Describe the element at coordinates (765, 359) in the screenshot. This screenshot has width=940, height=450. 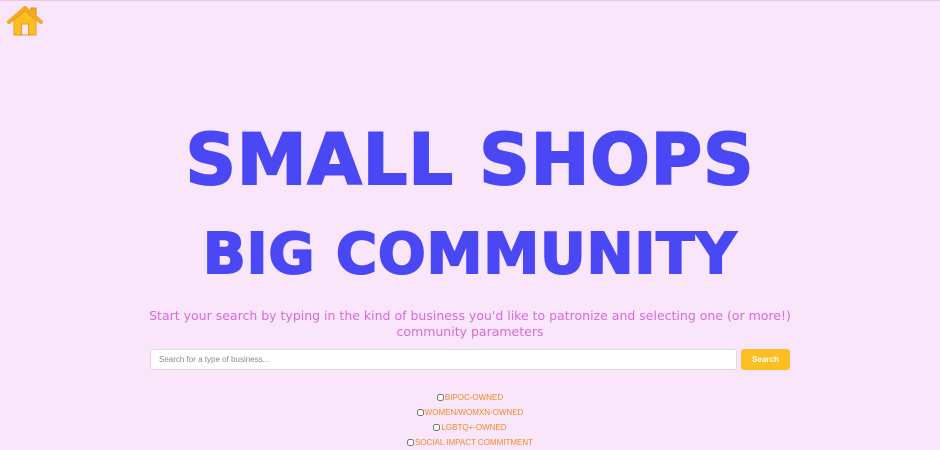
I see `search-button: Search` at that location.